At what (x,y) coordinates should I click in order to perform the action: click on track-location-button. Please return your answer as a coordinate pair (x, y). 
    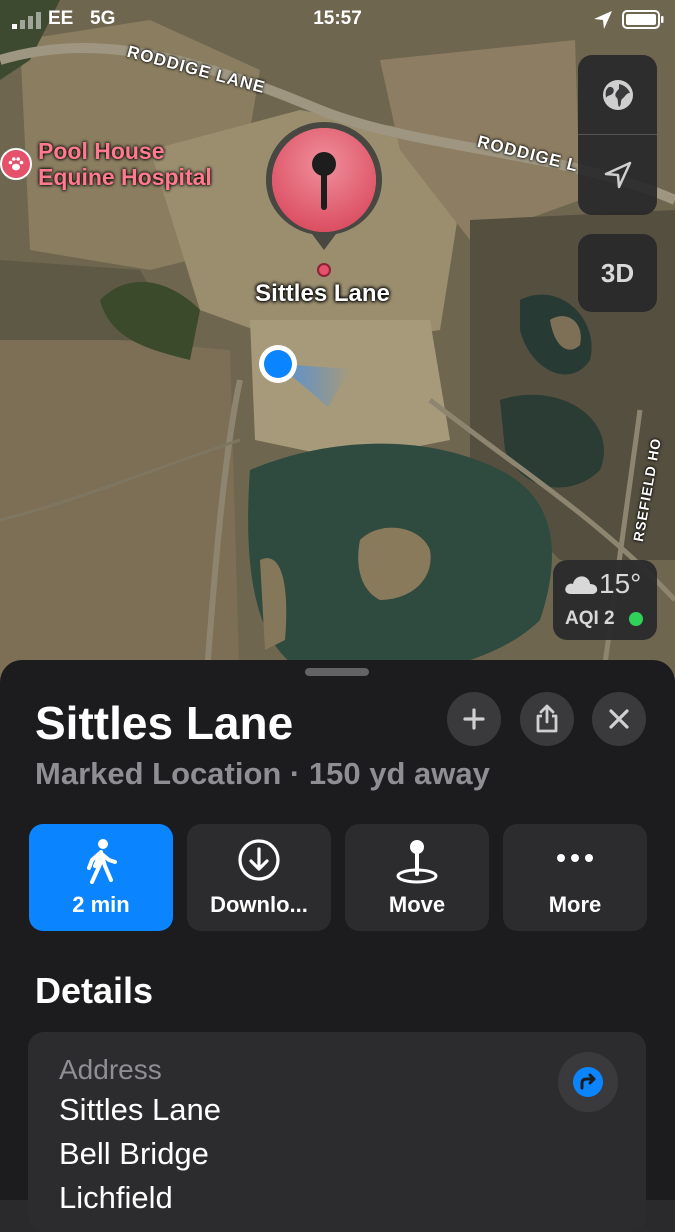
    Looking at the image, I should click on (617, 174).